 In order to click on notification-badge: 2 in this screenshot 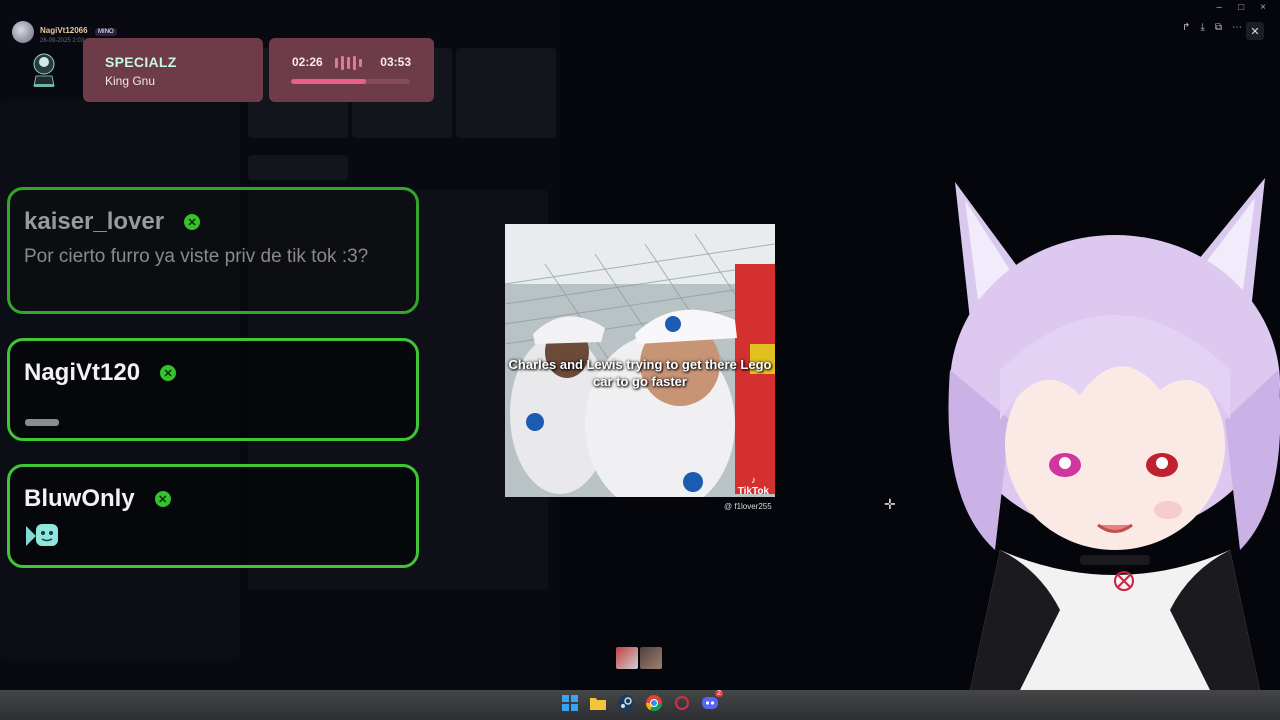, I will do `click(719, 693)`.